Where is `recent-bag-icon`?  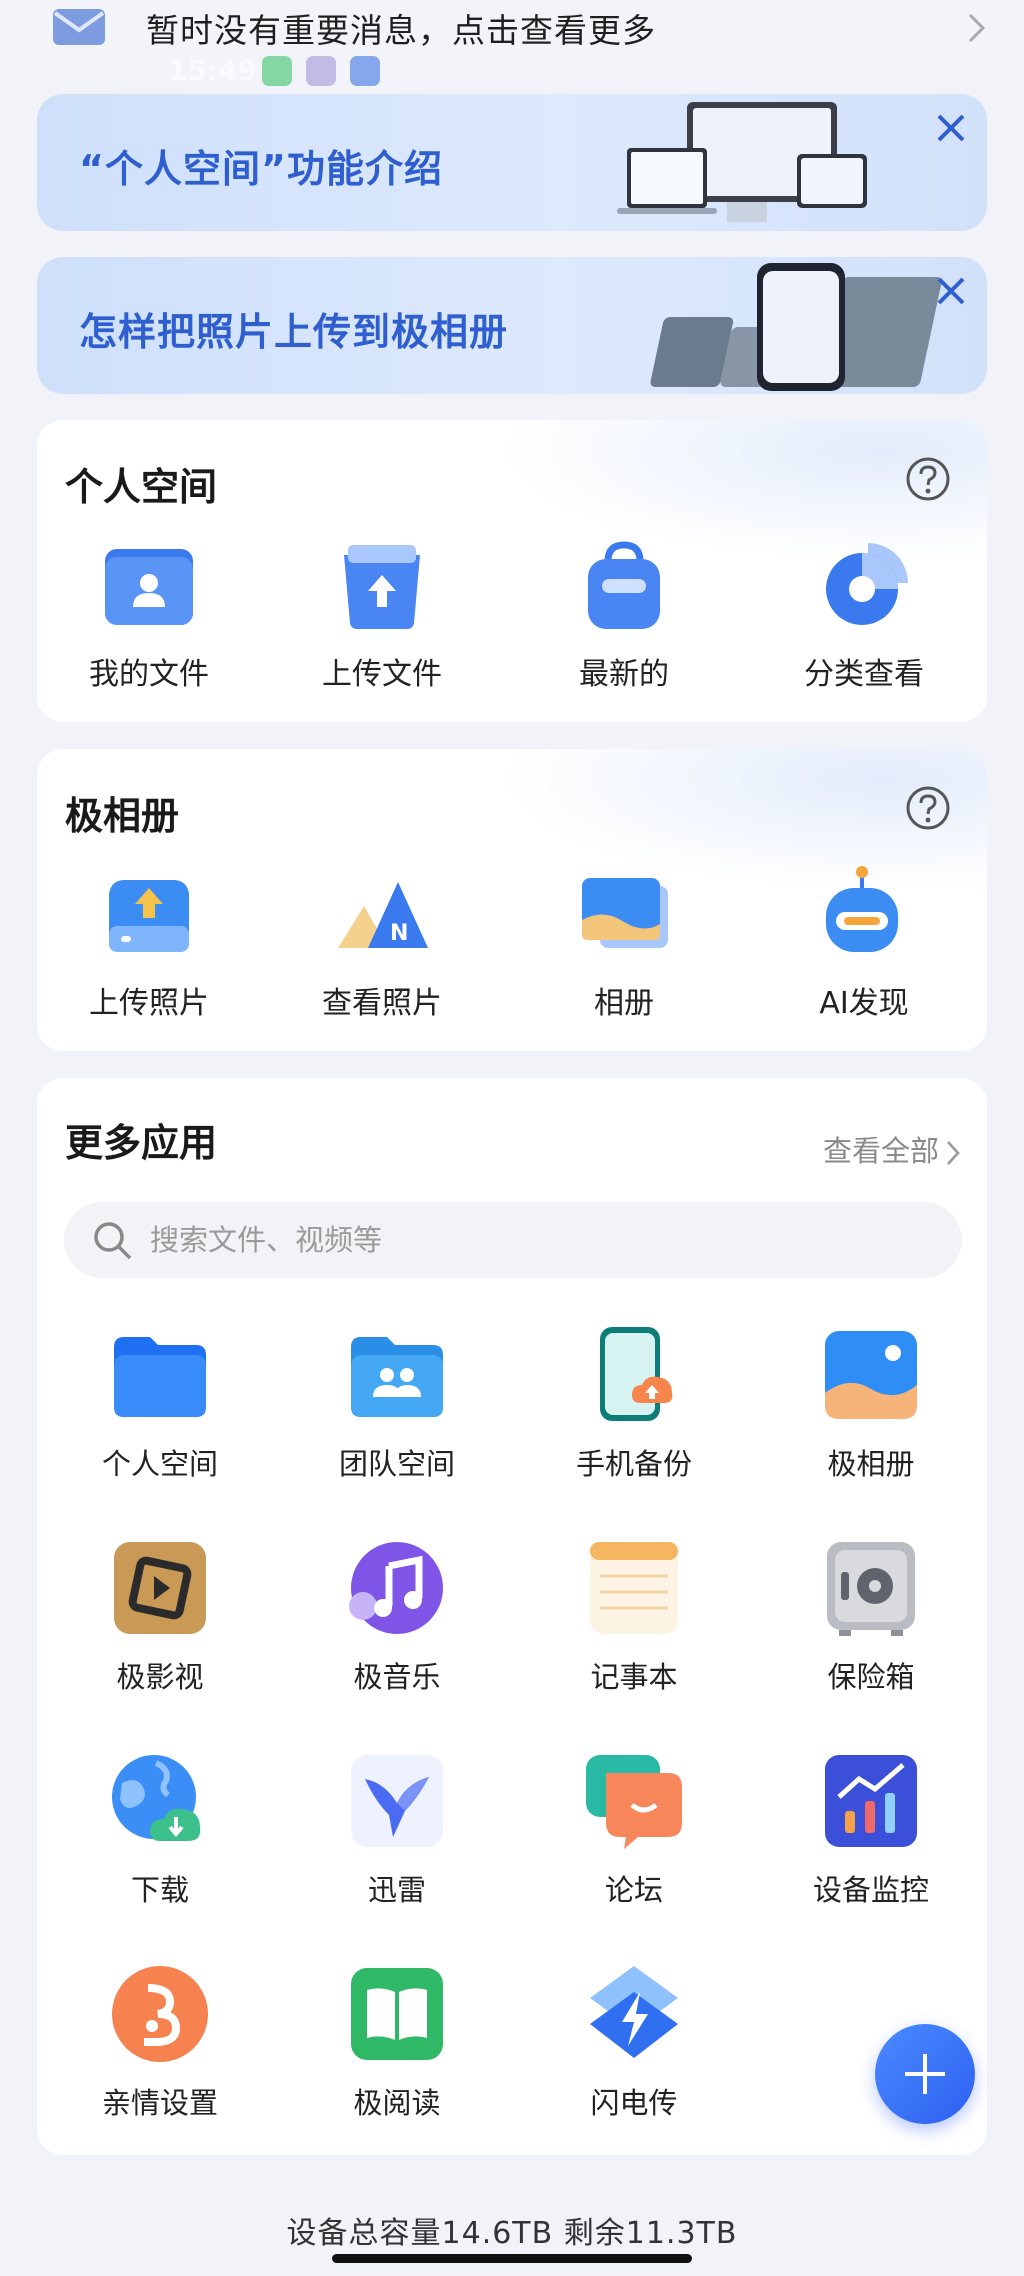
recent-bag-icon is located at coordinates (624, 585).